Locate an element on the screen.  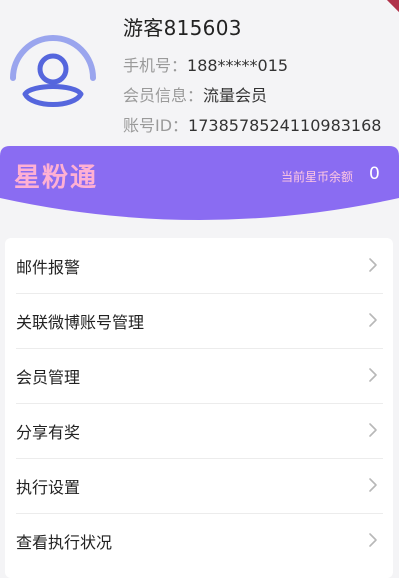
phone-label: 手机号： is located at coordinates (155, 65).